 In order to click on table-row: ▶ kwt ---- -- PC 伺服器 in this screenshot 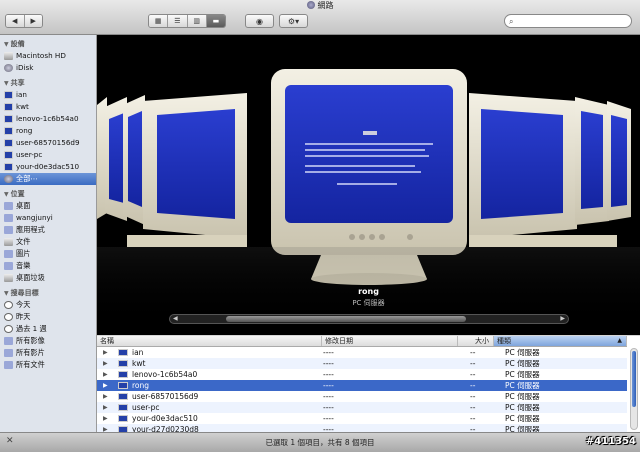, I will do `click(362, 363)`.